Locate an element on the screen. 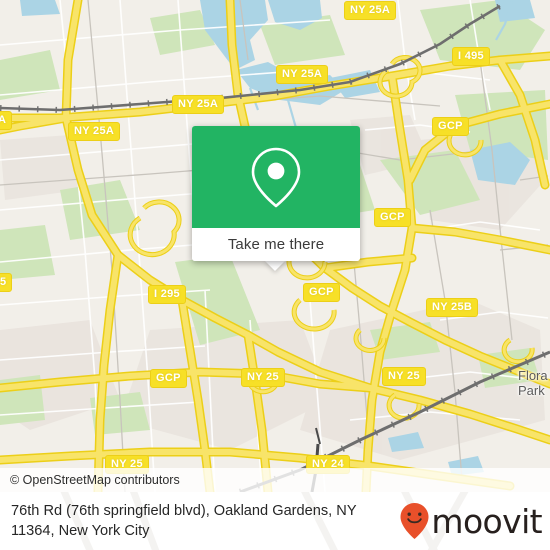 The width and height of the screenshot is (550, 550). popup-card: Take me there is located at coordinates (276, 193).